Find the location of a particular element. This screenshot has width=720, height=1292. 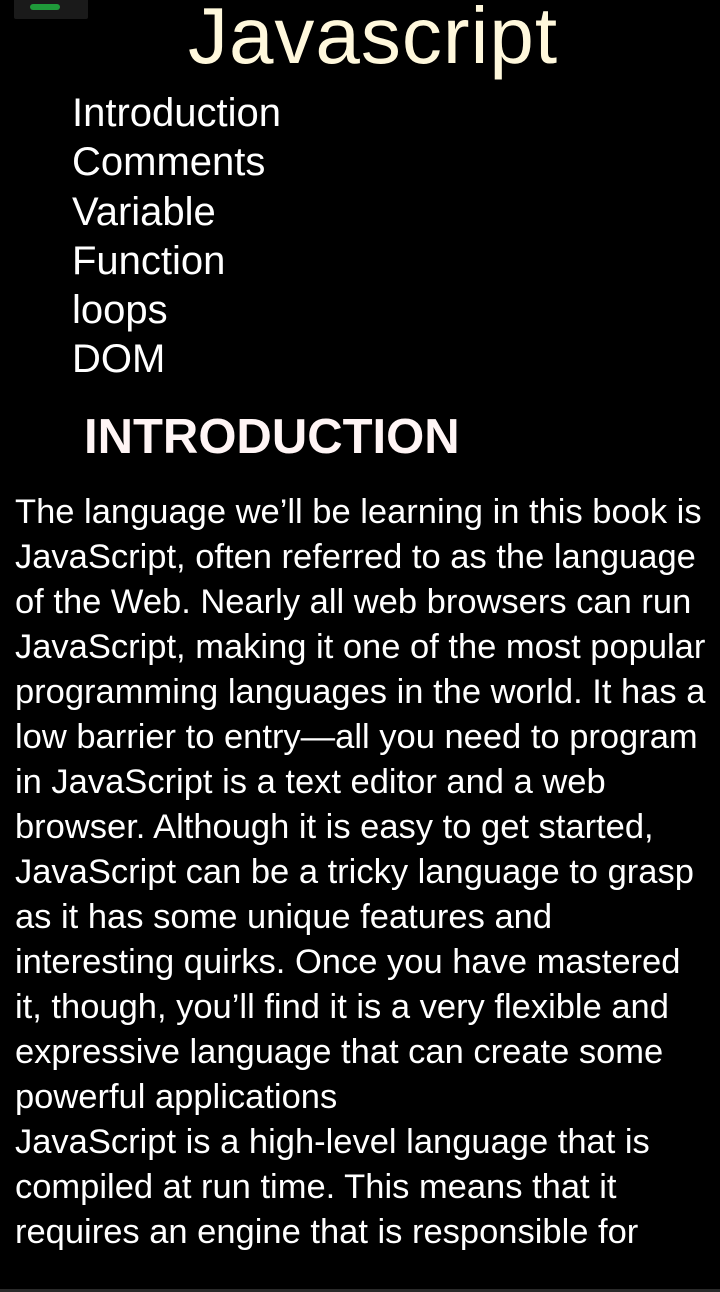

page-title: Javascript is located at coordinates (373, 40).